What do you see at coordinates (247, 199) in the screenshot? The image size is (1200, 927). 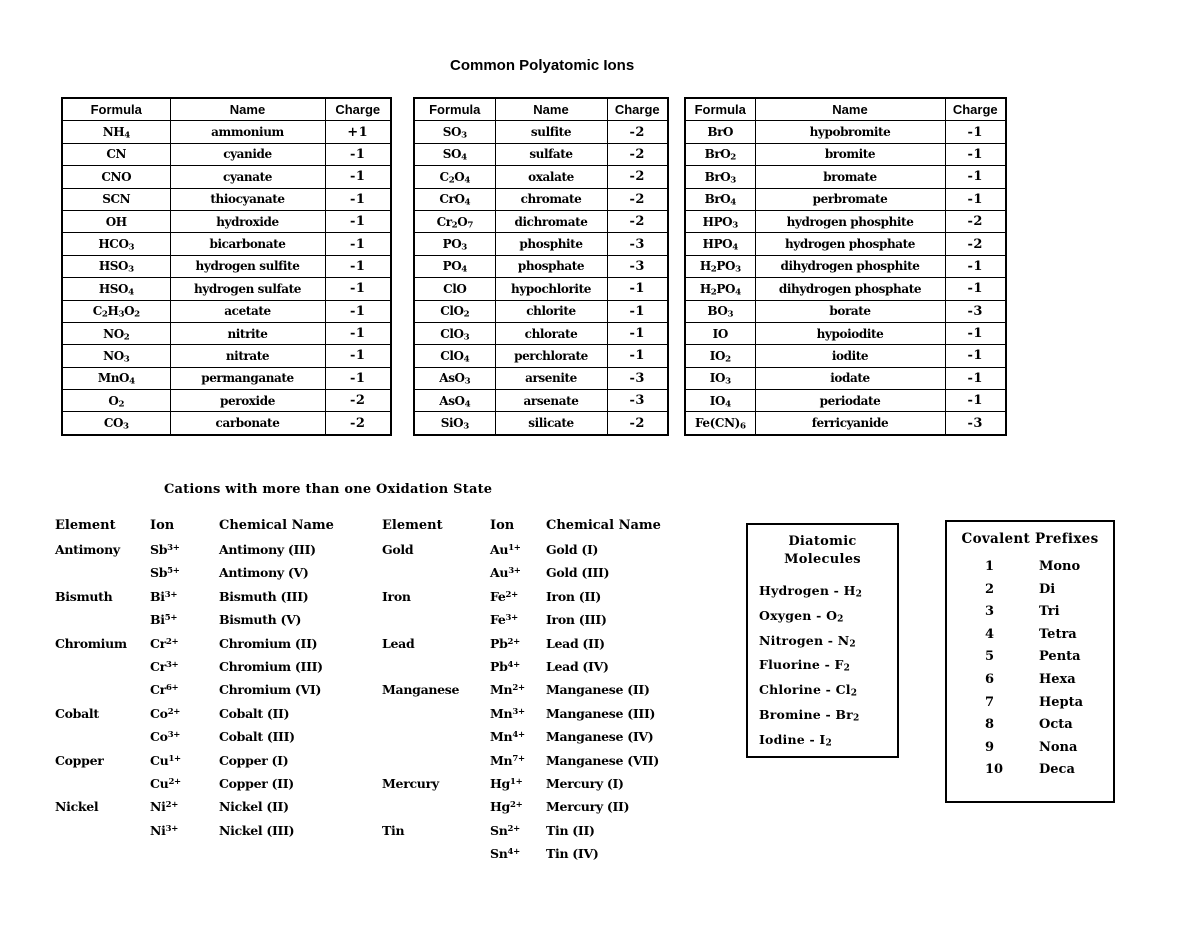 I see `name-cell: thiocyanate` at bounding box center [247, 199].